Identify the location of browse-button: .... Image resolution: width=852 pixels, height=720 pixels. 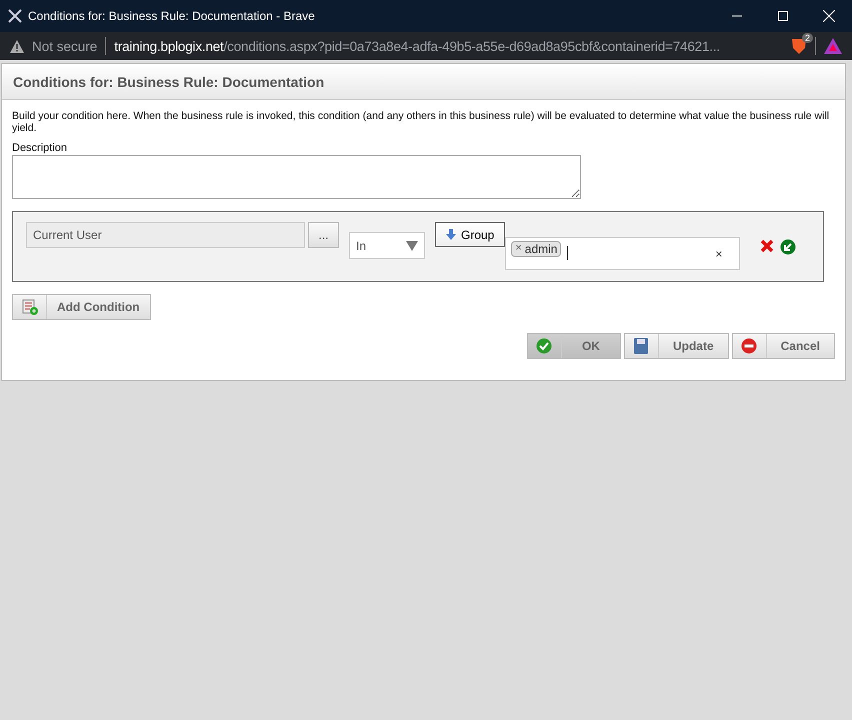
(323, 235).